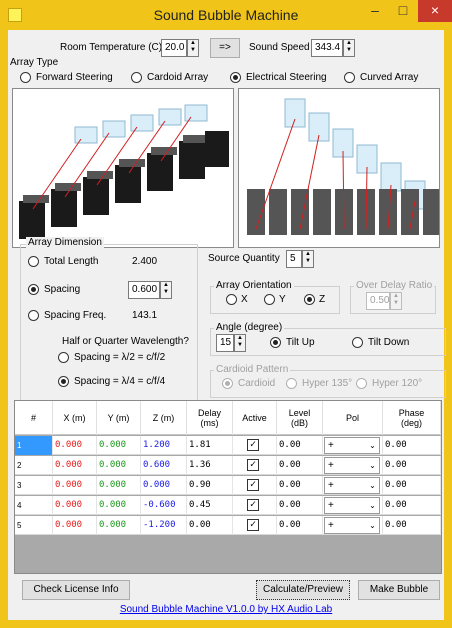  What do you see at coordinates (136, 77) in the screenshot?
I see `cardoid-array-radio` at bounding box center [136, 77].